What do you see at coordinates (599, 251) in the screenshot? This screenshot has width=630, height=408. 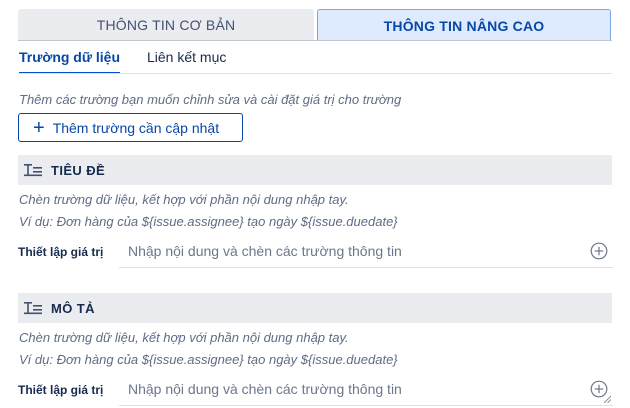 I see `add-circle-icon` at bounding box center [599, 251].